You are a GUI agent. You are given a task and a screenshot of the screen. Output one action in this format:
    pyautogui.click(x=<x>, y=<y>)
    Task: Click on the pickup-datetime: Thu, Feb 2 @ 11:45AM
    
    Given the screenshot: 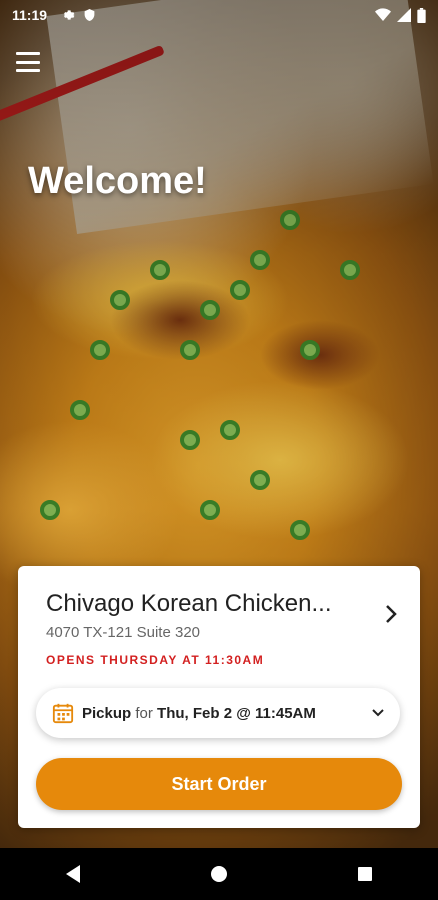 What is the action you would take?
    pyautogui.click(x=236, y=713)
    